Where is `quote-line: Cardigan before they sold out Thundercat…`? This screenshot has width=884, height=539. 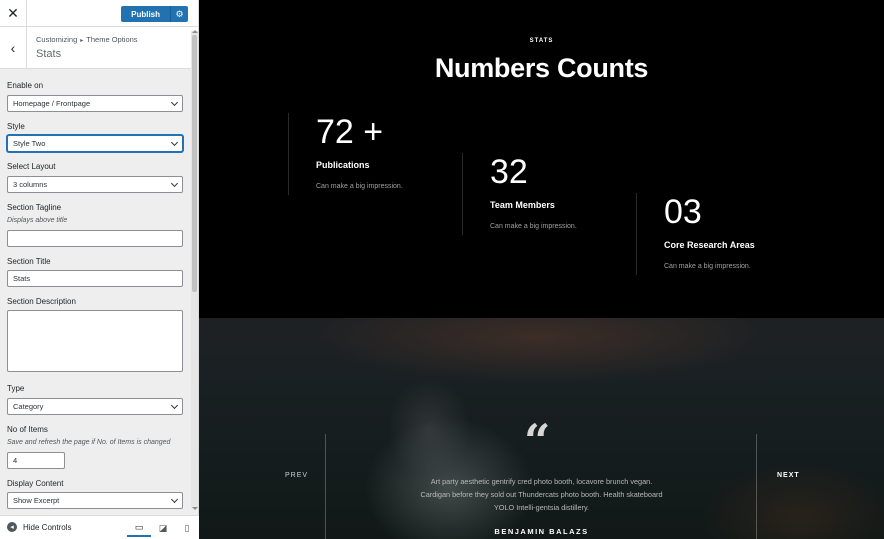 quote-line: Cardigan before they sold out Thundercat… is located at coordinates (541, 494).